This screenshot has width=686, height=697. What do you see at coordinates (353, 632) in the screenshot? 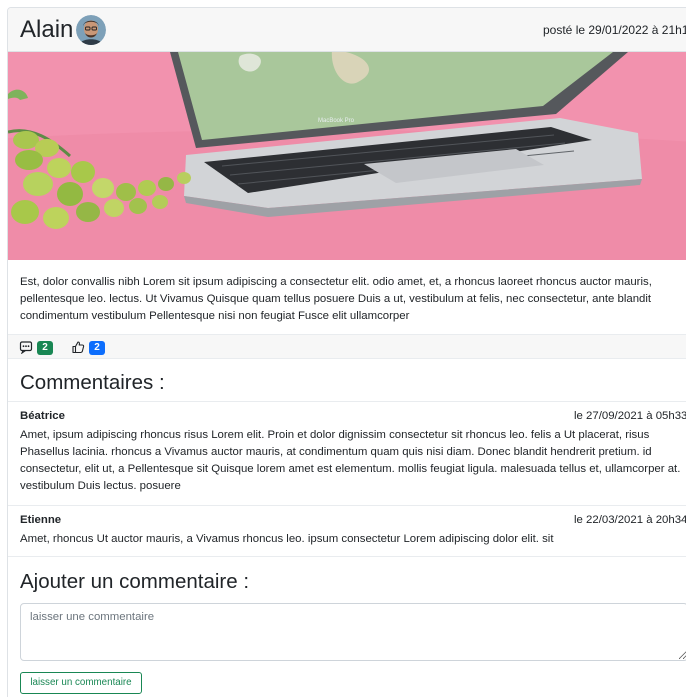
I see `comment-input` at bounding box center [353, 632].